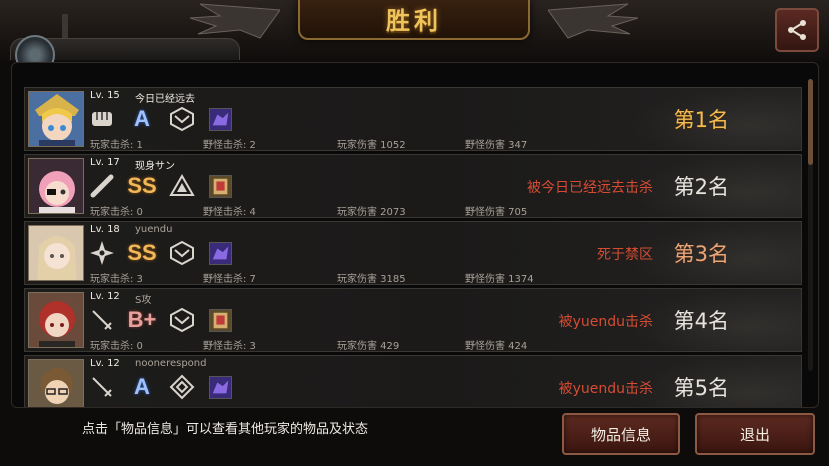 This screenshot has height=466, width=829. I want to click on stat-monster-kills: 野怪击杀: 4, so click(229, 212).